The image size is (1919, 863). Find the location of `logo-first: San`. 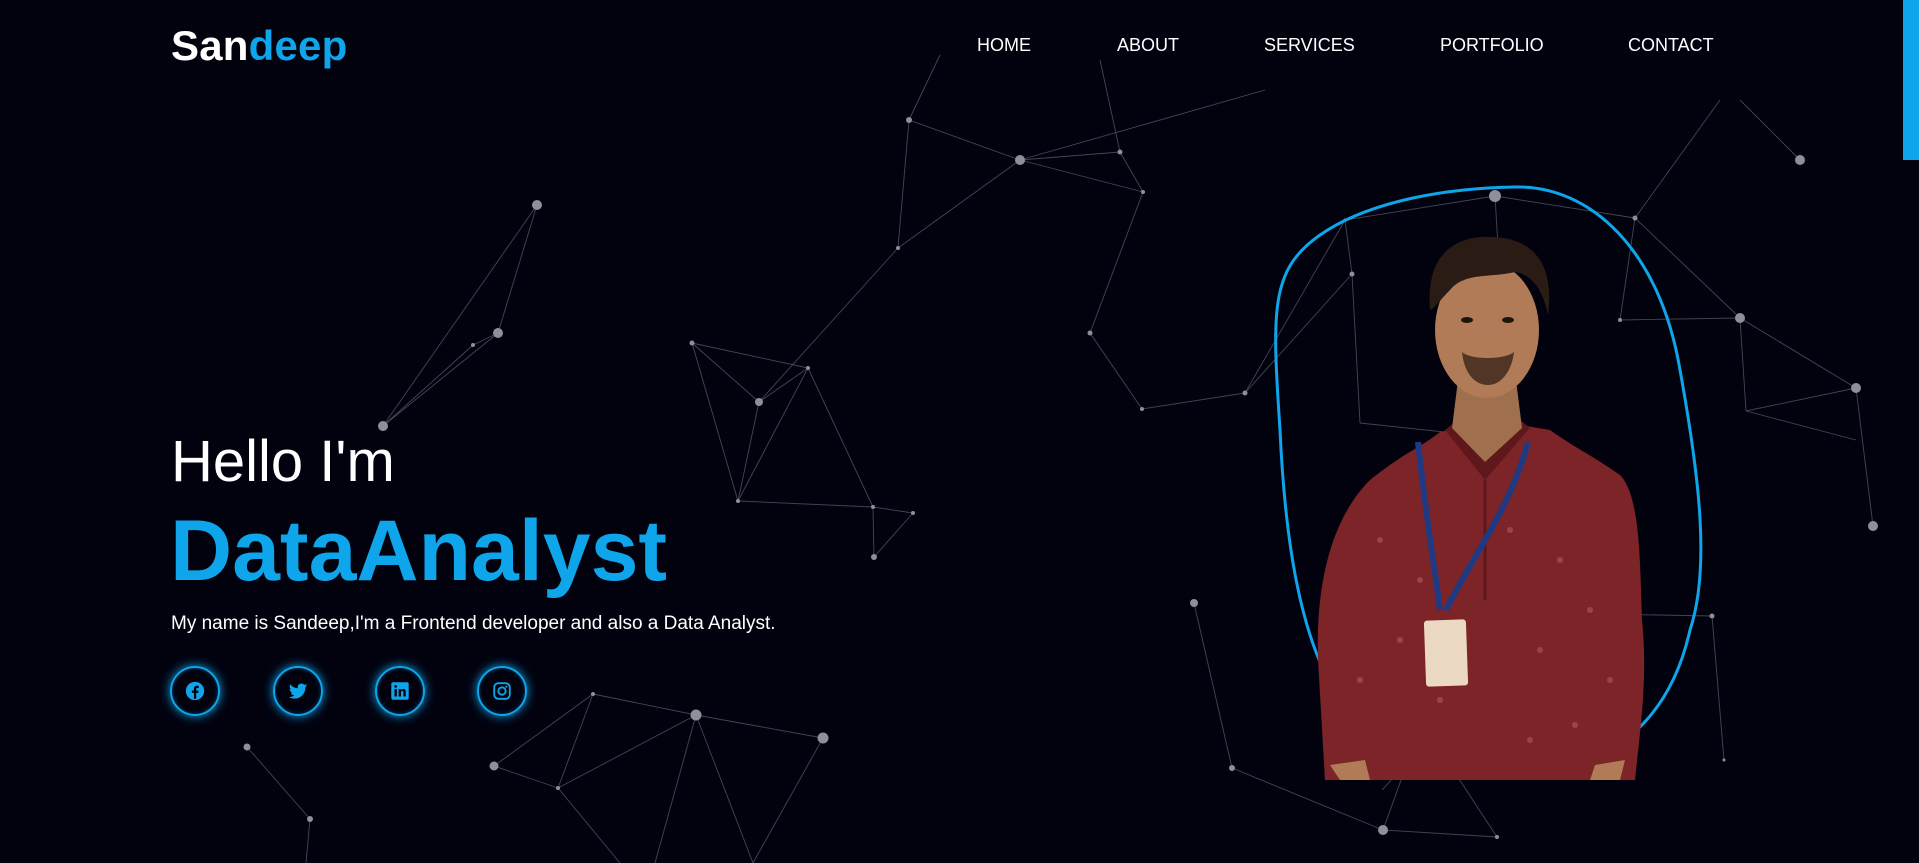

logo-first: San is located at coordinates (210, 45).